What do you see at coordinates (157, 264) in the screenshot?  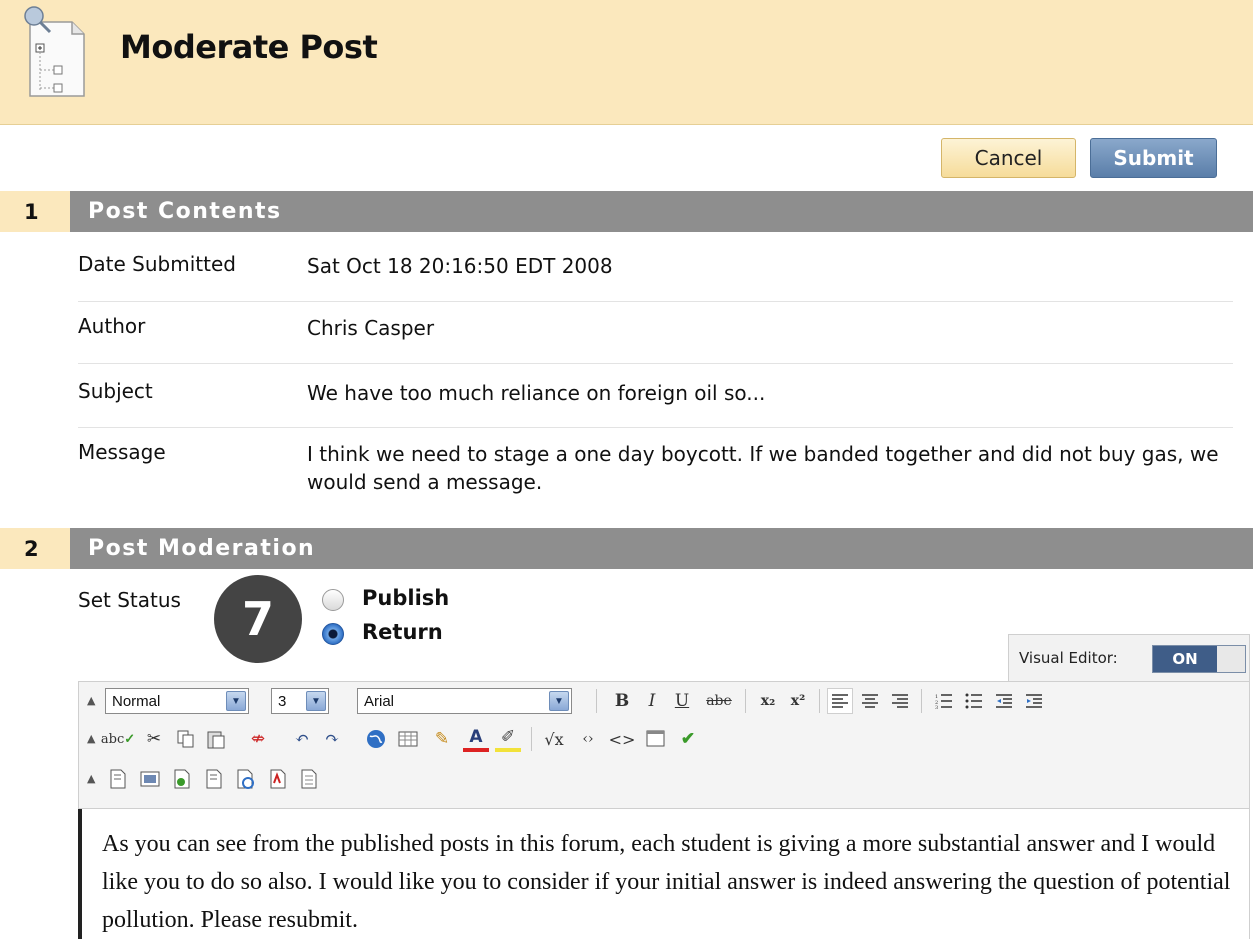 I see `field-label: Date Submitted` at bounding box center [157, 264].